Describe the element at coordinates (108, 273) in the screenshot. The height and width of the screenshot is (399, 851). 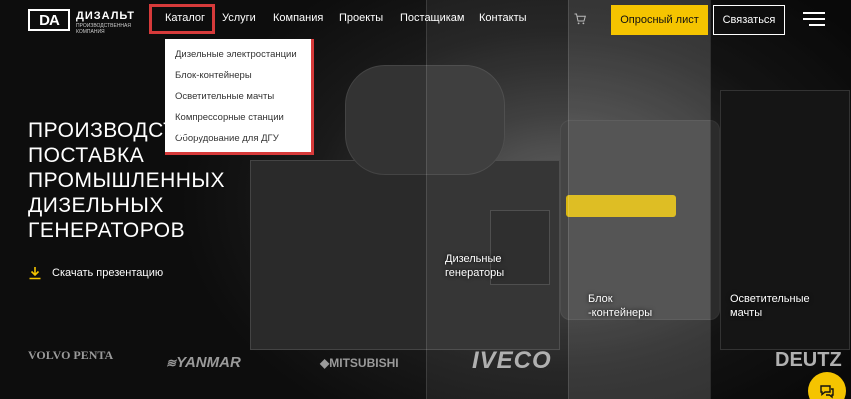
I see `download-label: Скачать презентацию` at that location.